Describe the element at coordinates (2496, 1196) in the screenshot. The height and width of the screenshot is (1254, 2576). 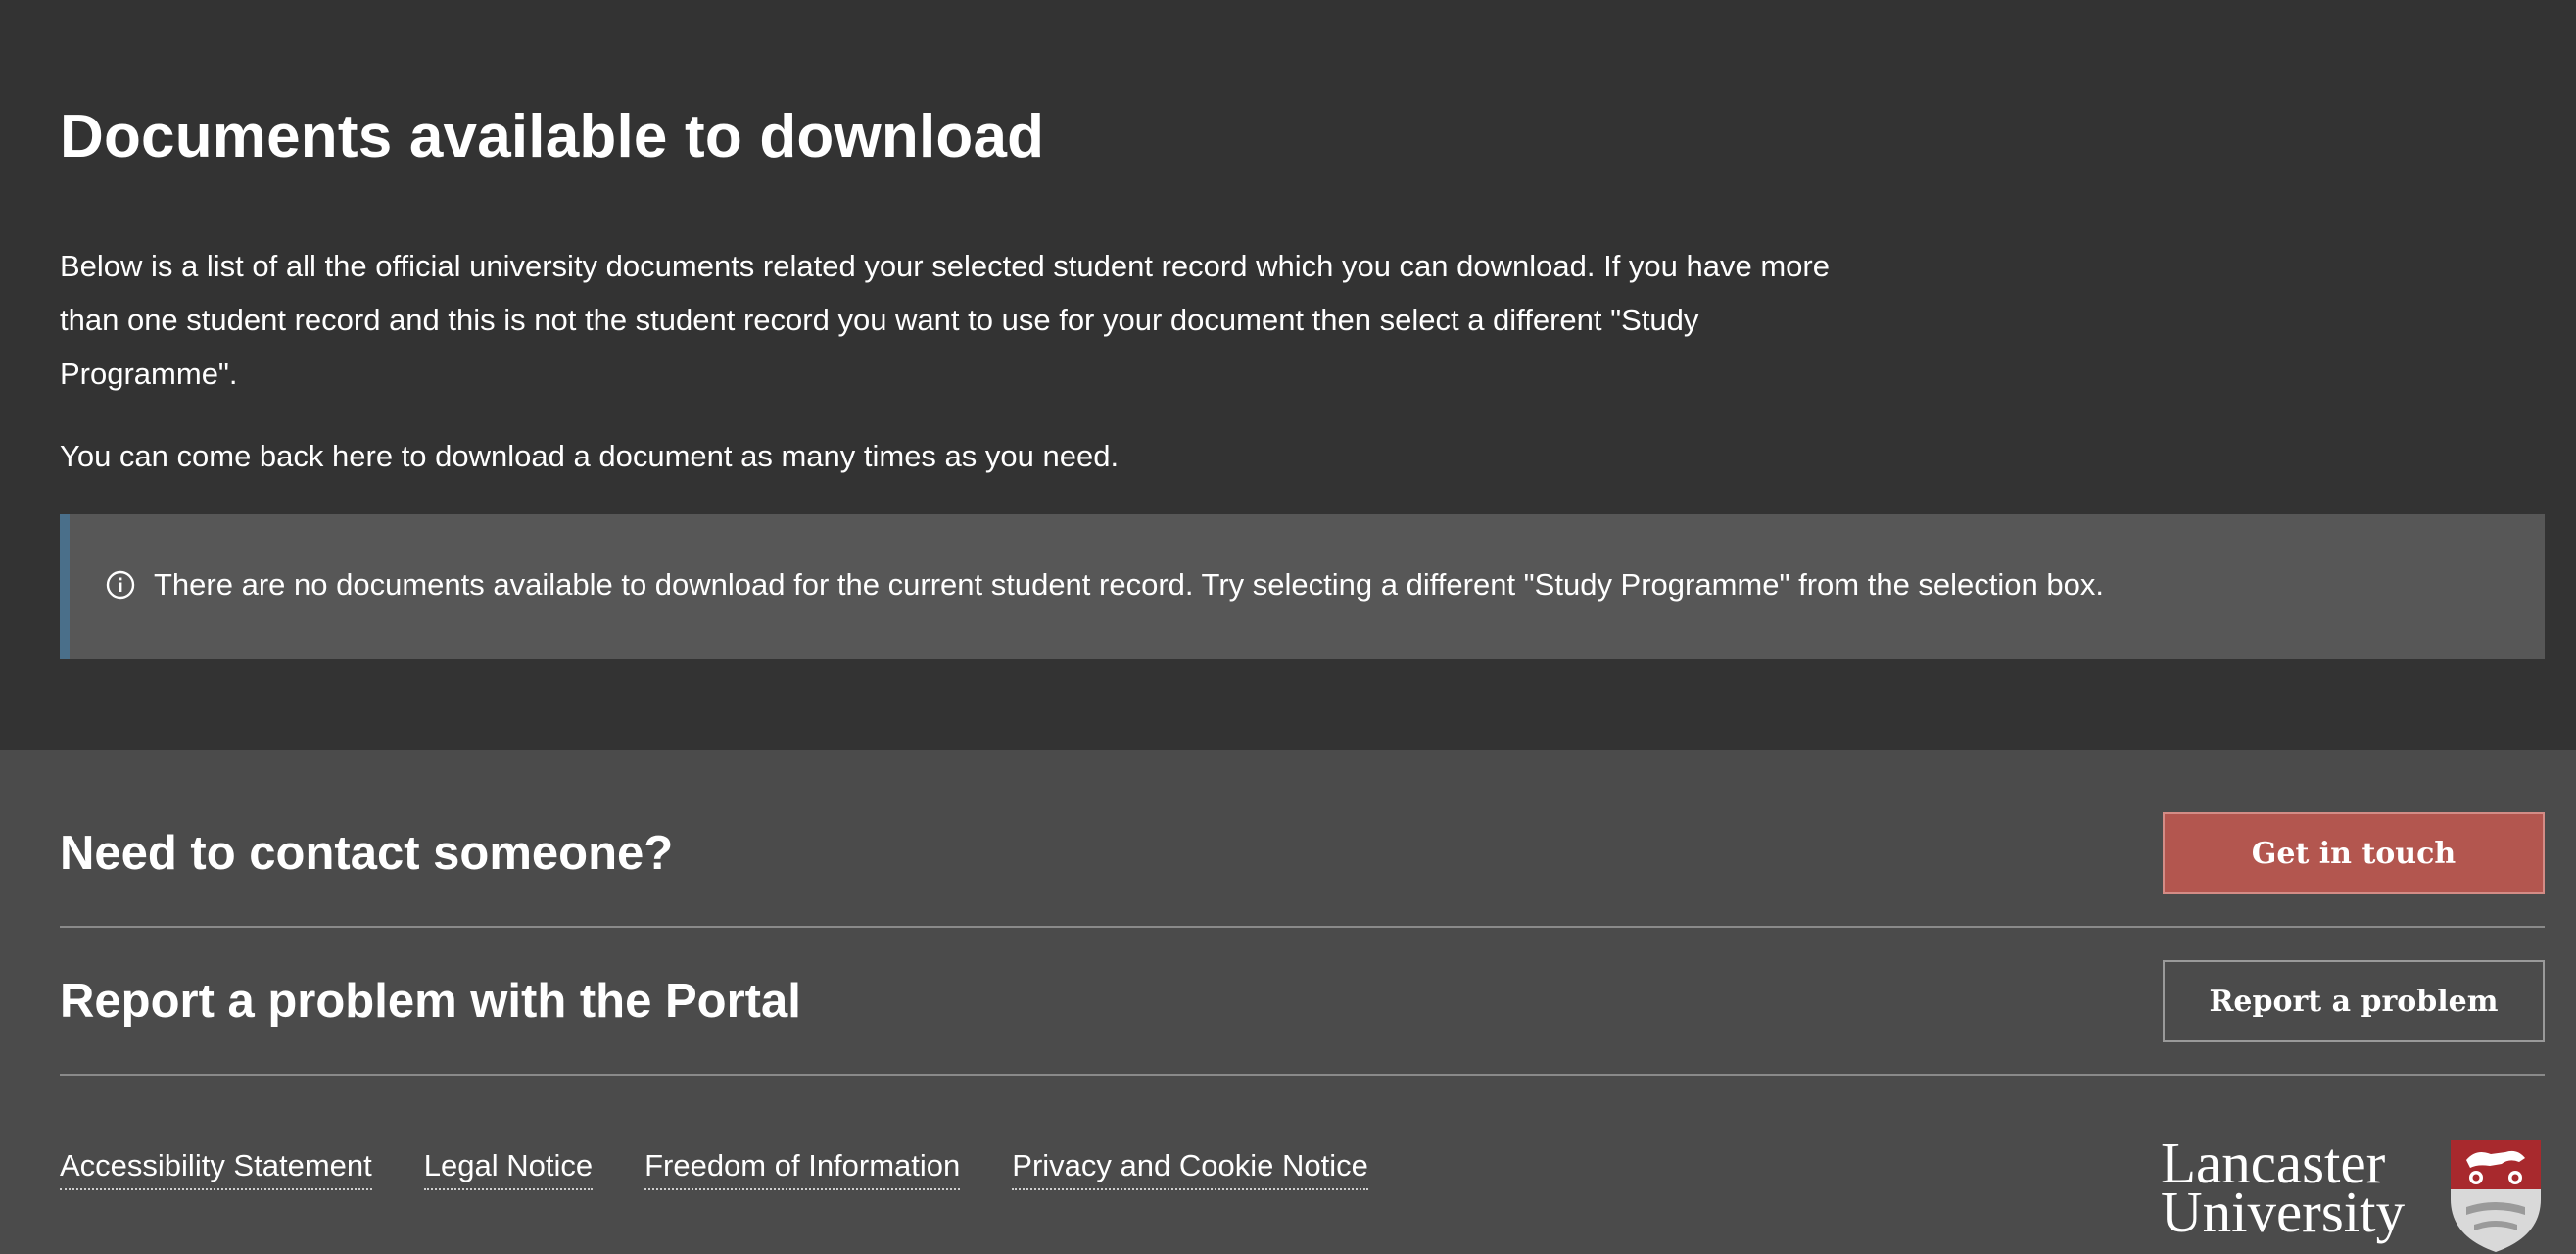
I see `crest-icon` at that location.